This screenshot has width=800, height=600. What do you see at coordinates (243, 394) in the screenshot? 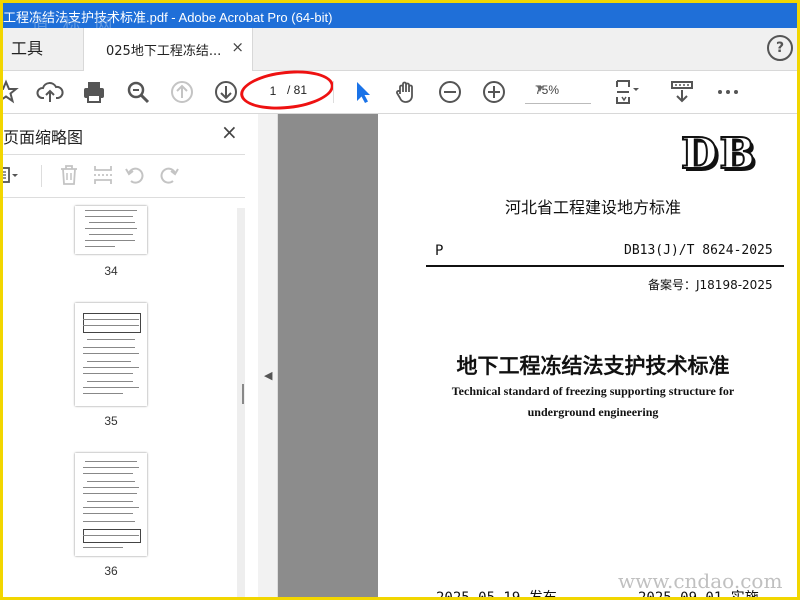
I see `splitter-grip` at bounding box center [243, 394].